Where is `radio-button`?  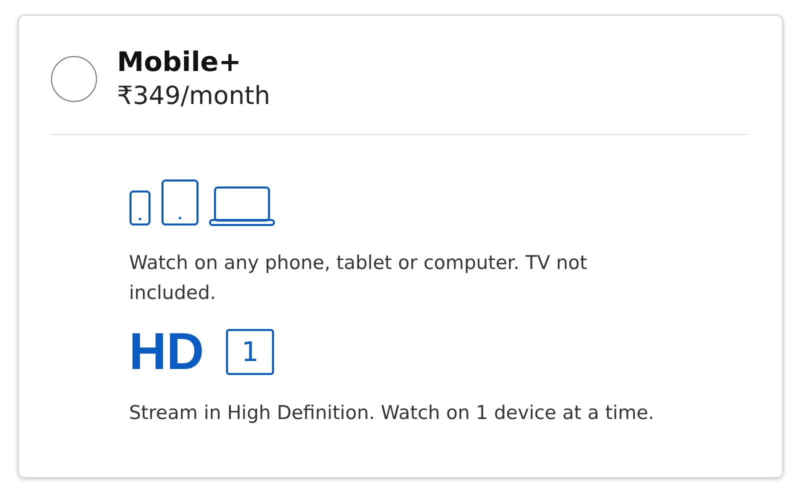 radio-button is located at coordinates (74, 79).